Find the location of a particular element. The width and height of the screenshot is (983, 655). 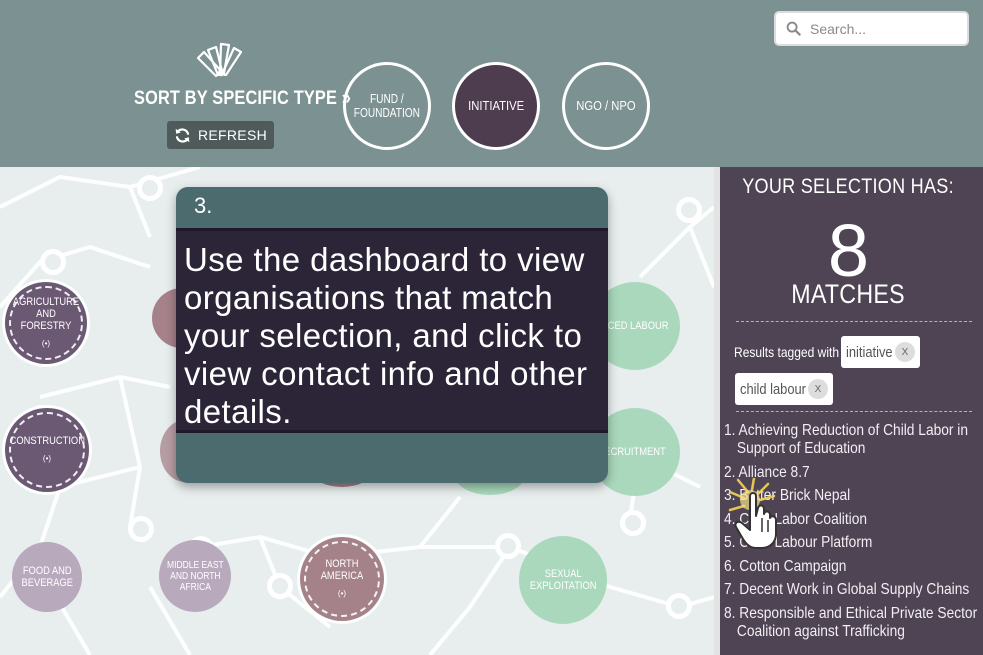

bubble-label: AFRICA is located at coordinates (195, 587).